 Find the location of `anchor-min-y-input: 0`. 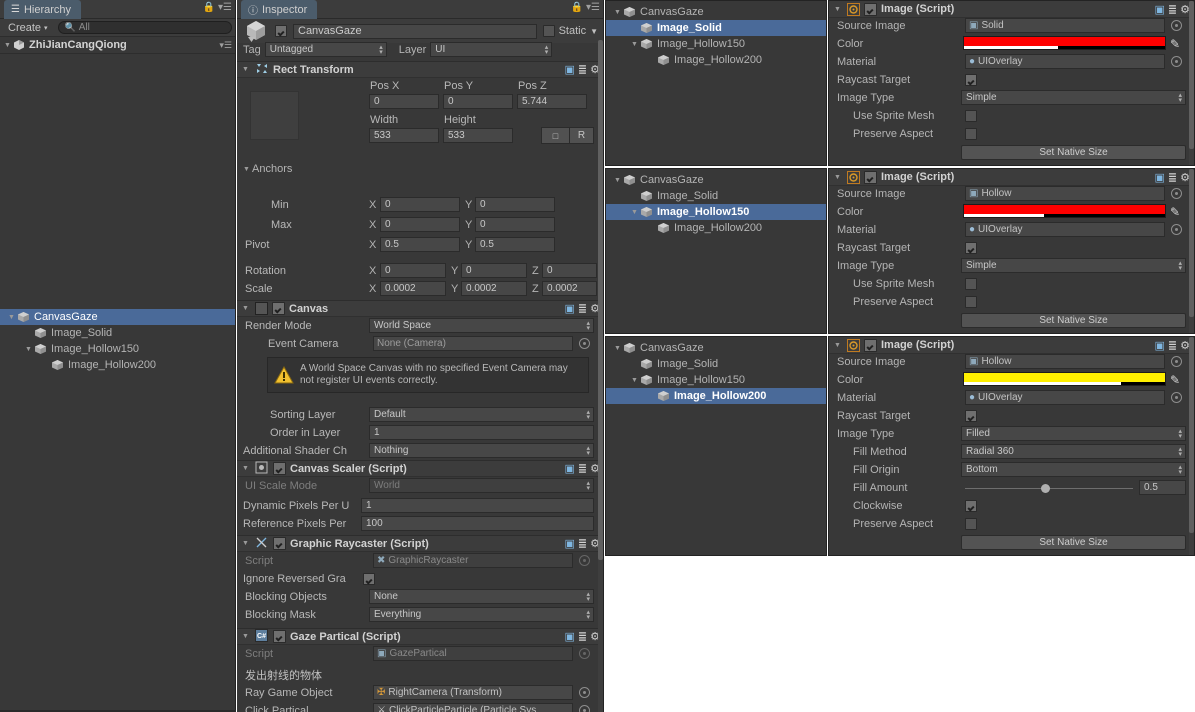

anchor-min-y-input: 0 is located at coordinates (515, 204).